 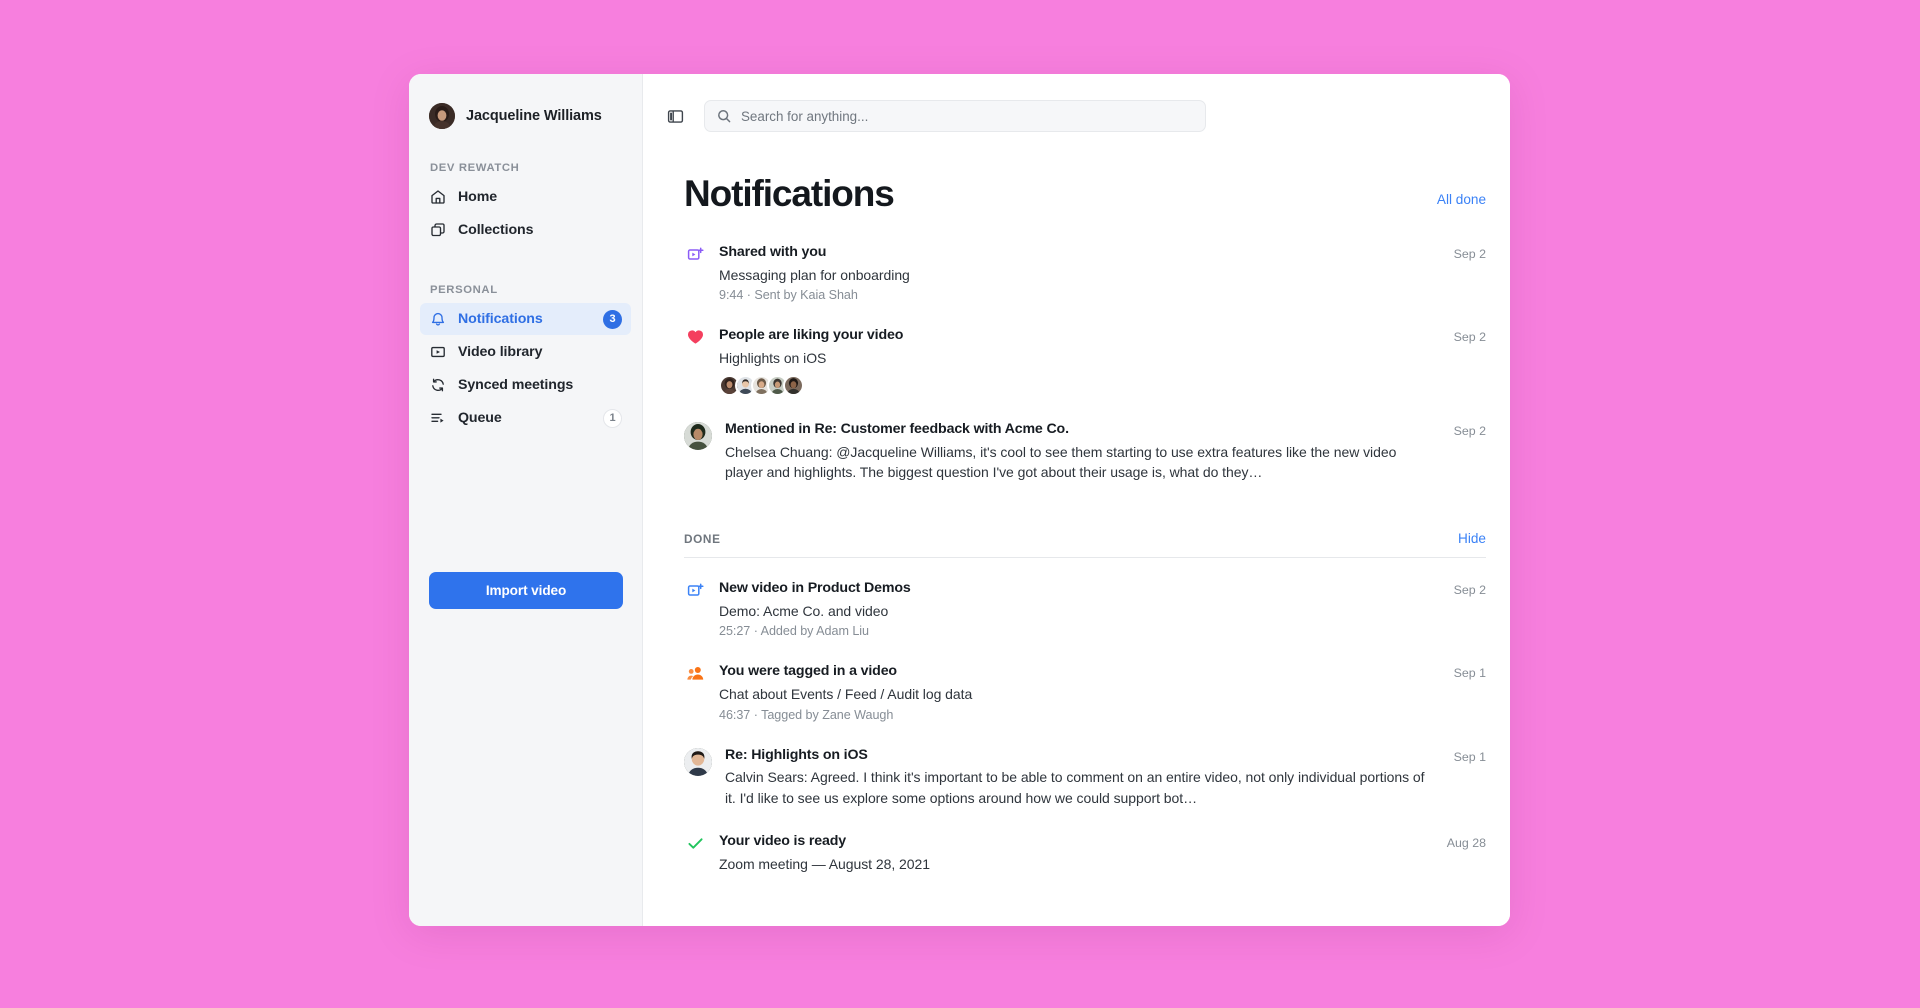 I want to click on hide-done-button: Hide, so click(x=1472, y=538).